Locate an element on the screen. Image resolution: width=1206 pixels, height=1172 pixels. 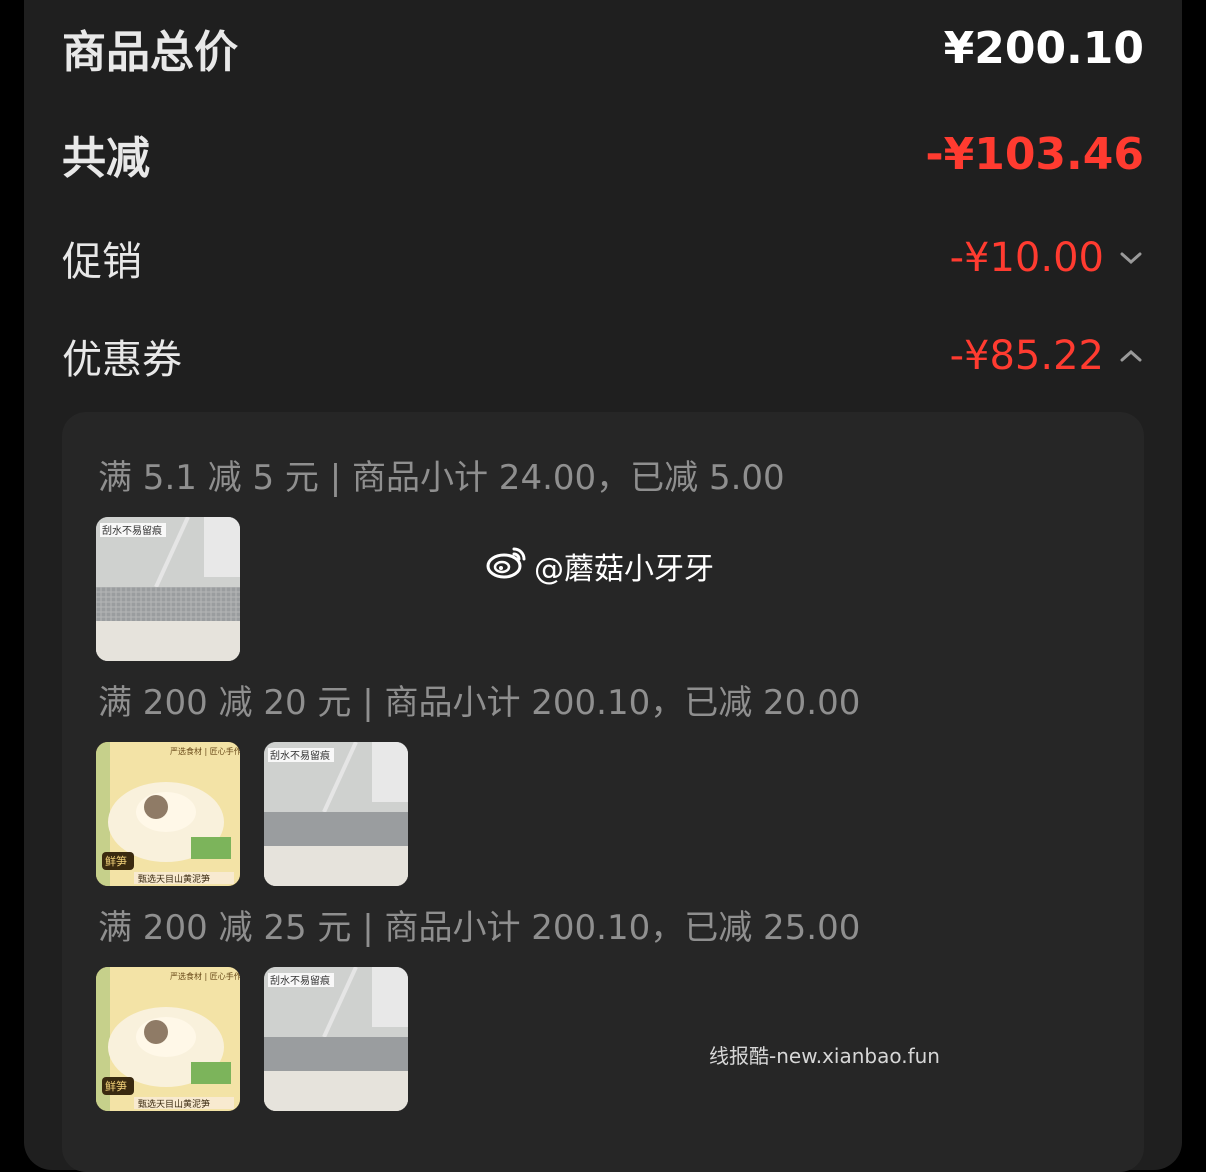
promo-row: 促销 -¥10.00 is located at coordinates (603, 258).